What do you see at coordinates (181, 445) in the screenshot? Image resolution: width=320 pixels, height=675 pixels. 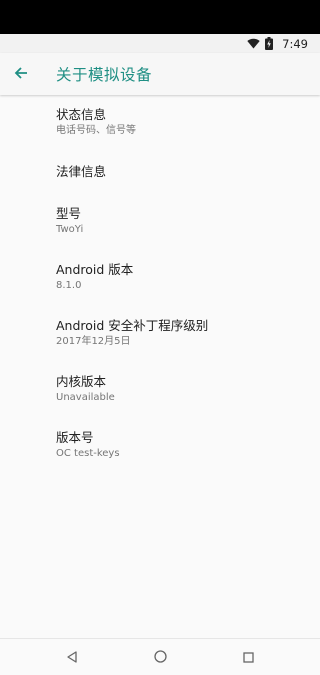 I see `list-item-build-number: 版本号 OC test-keys` at bounding box center [181, 445].